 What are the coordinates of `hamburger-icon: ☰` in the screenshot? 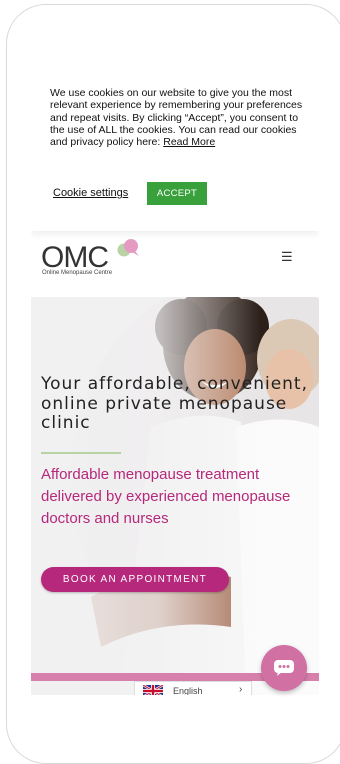 It's located at (287, 257).